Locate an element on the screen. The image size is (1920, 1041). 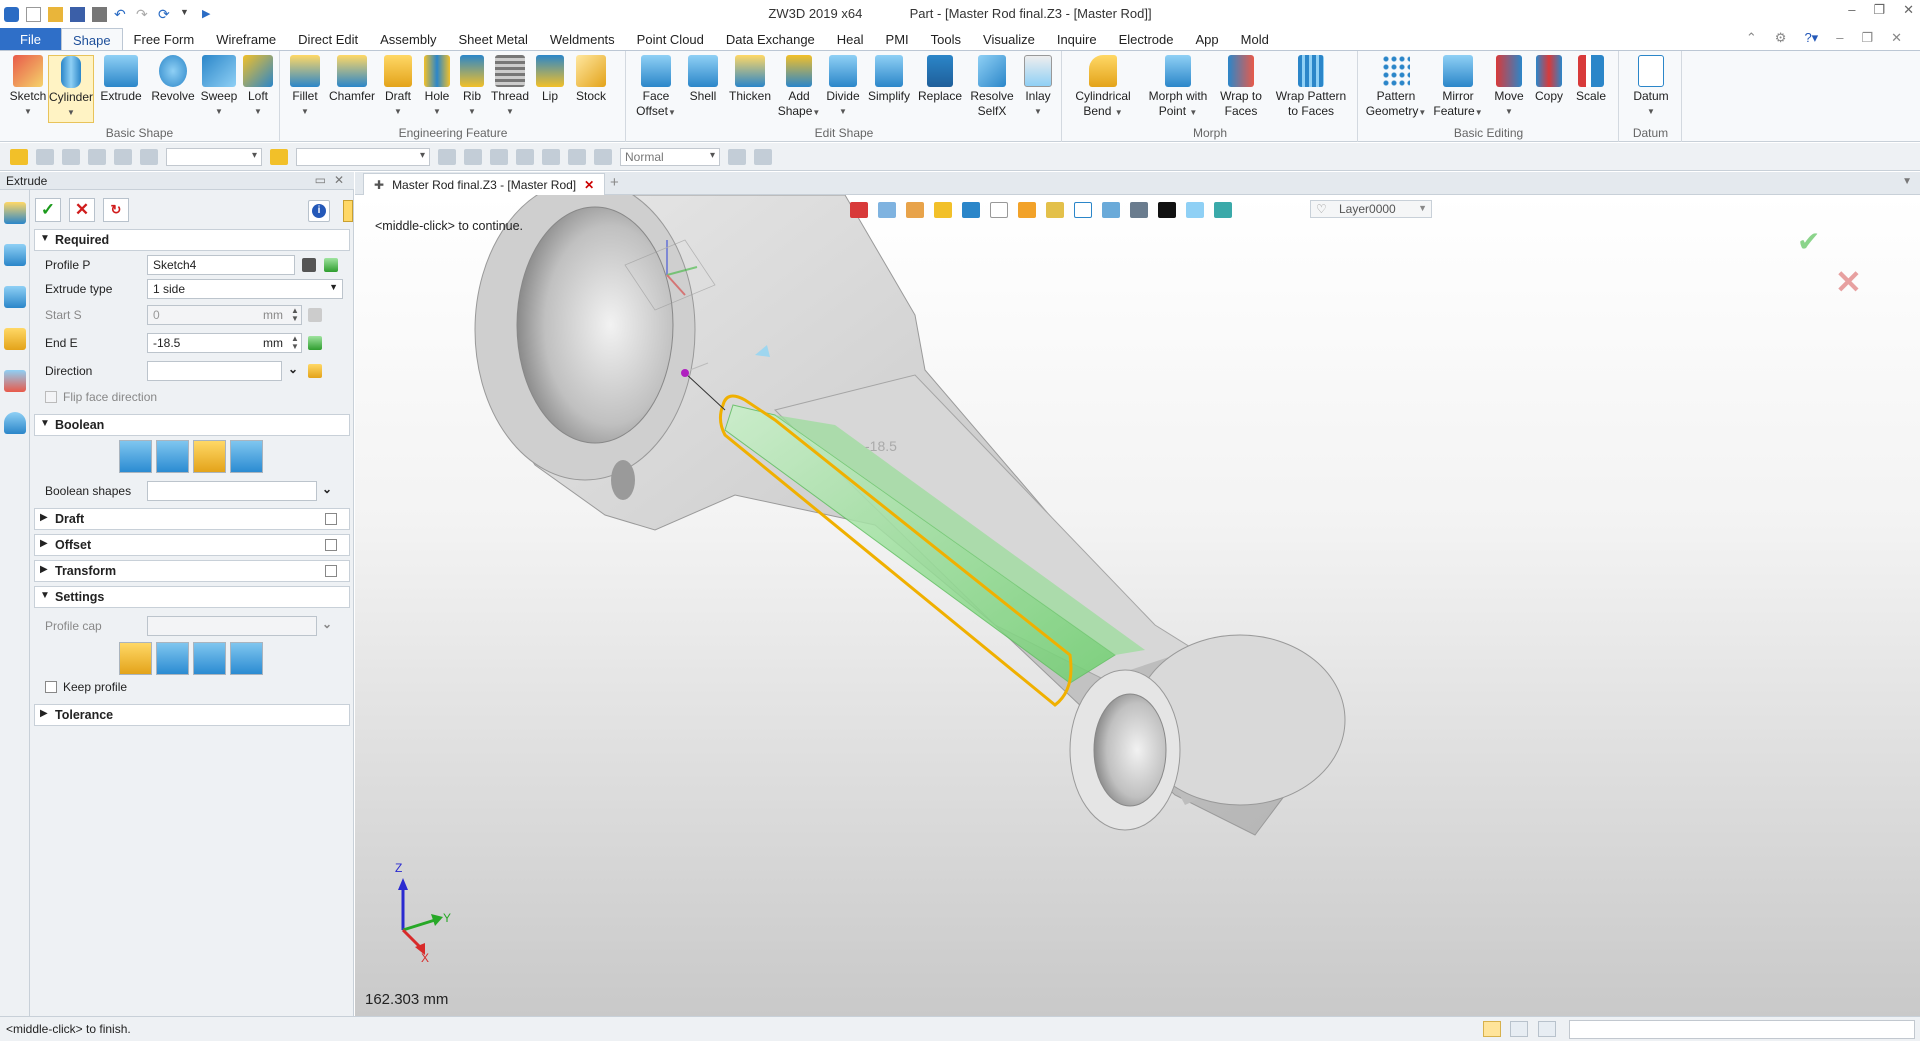
sweep-button: Sweep ▼ is located at coordinates (219, 87).